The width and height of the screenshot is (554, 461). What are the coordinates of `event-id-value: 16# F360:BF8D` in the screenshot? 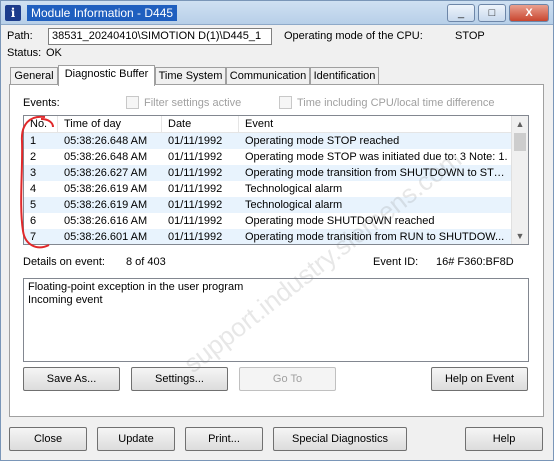 It's located at (475, 262).